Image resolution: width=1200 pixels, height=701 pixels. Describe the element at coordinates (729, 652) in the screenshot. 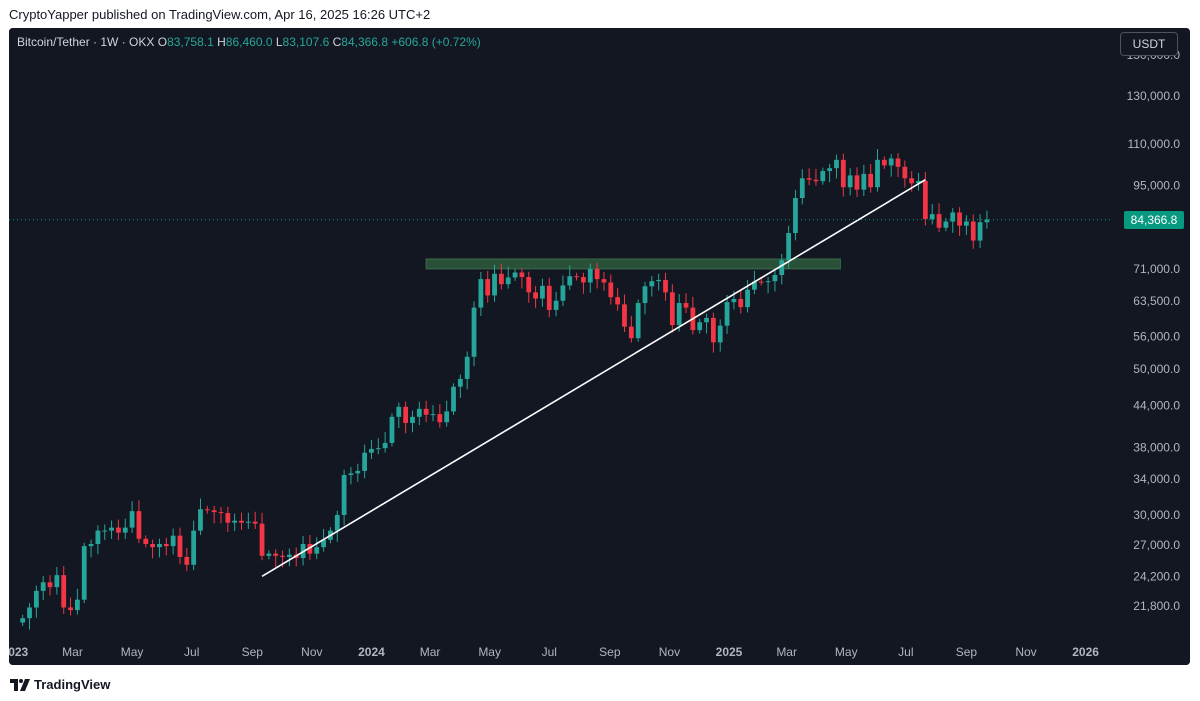

I see `time-tick-label: 2025` at that location.